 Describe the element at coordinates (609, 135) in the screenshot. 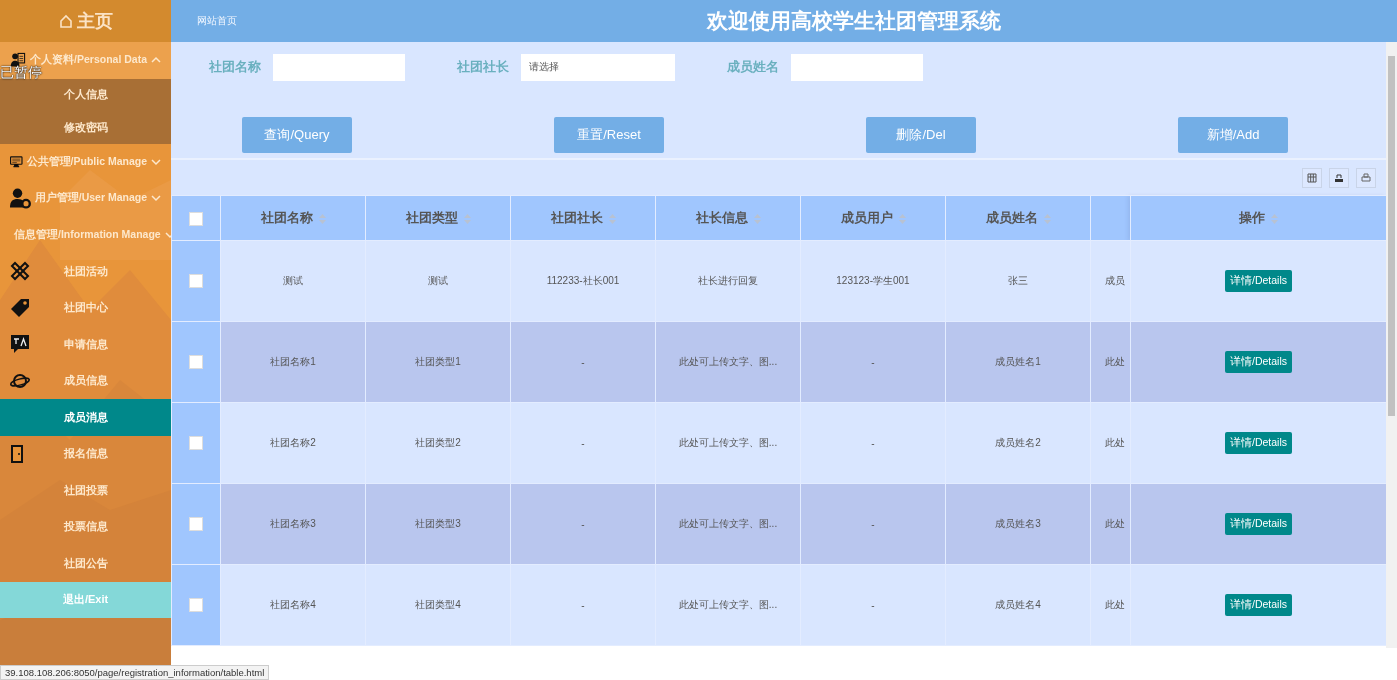

I see `action-button: 重置/Reset` at that location.